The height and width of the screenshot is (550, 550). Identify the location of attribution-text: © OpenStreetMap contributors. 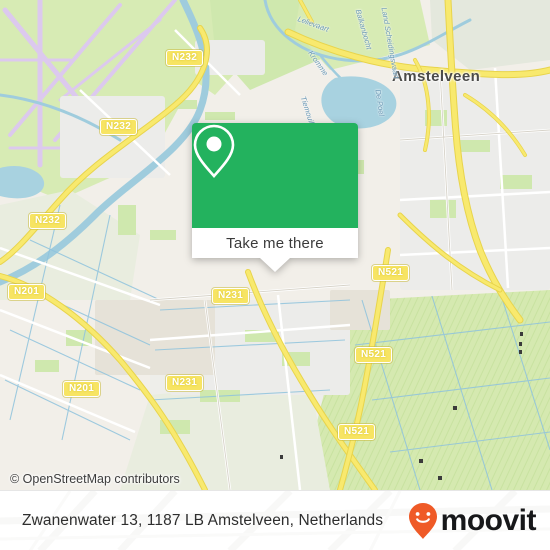
(95, 479).